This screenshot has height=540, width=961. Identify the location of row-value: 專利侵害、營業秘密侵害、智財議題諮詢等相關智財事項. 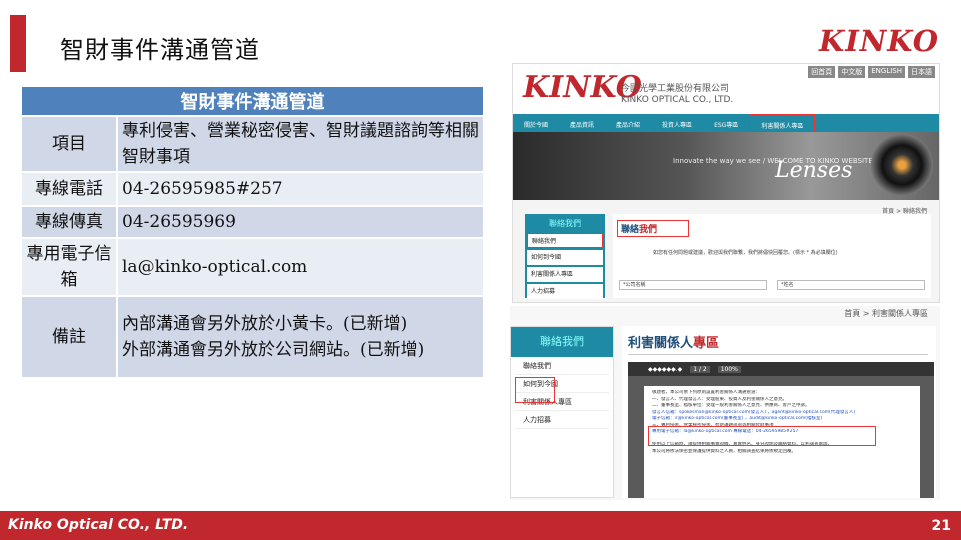
(300, 144).